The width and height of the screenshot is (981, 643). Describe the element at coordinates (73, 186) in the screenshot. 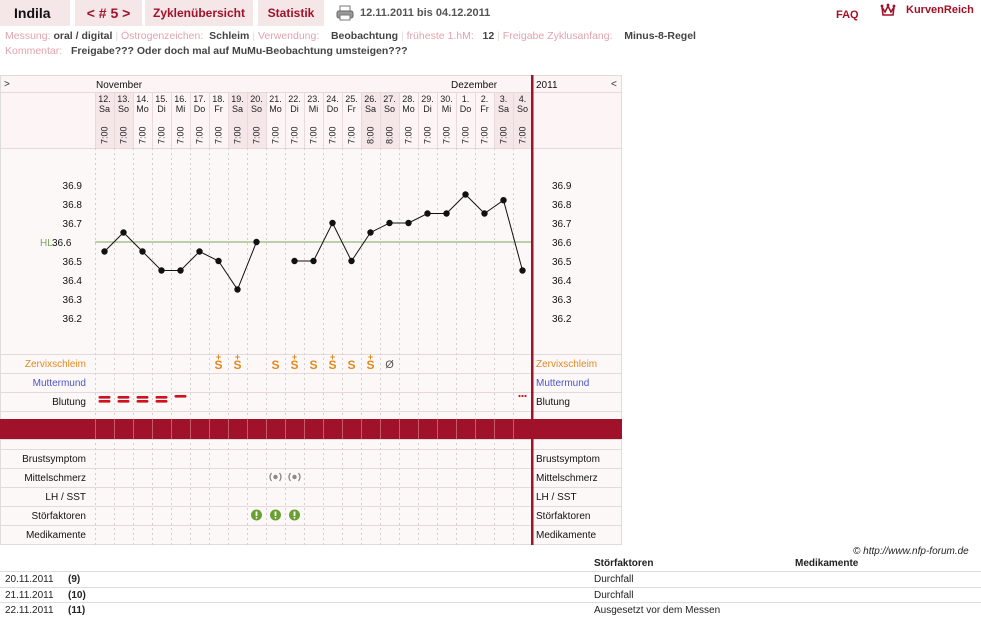

I see `y-tick-label: 36.9` at that location.